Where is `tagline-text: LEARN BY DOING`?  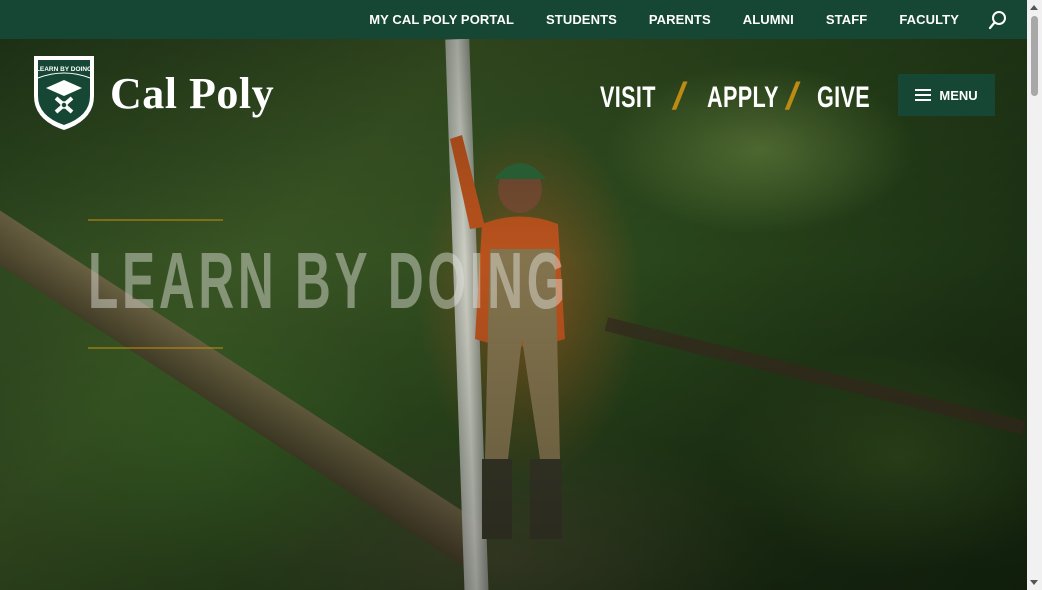 tagline-text: LEARN BY DOING is located at coordinates (329, 280).